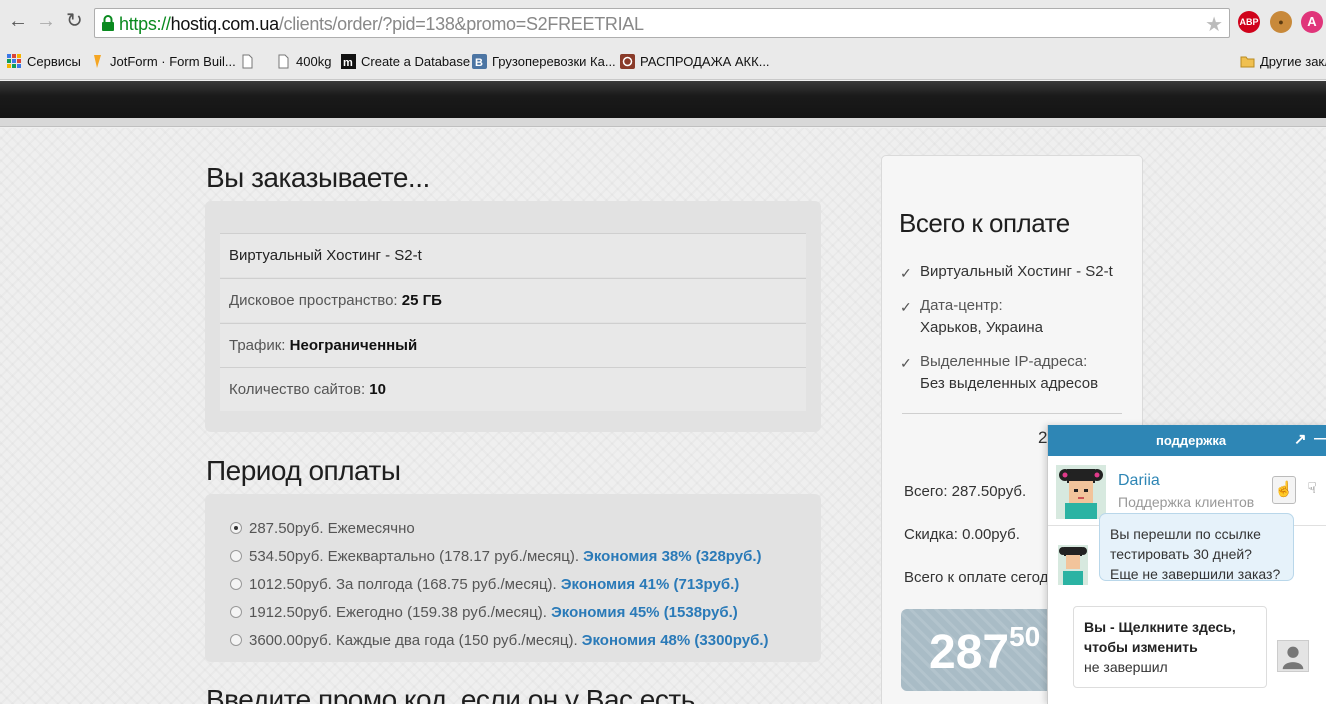 This screenshot has width=1326, height=704. Describe the element at coordinates (74, 21) in the screenshot. I see `reload-icon: ↻` at that location.